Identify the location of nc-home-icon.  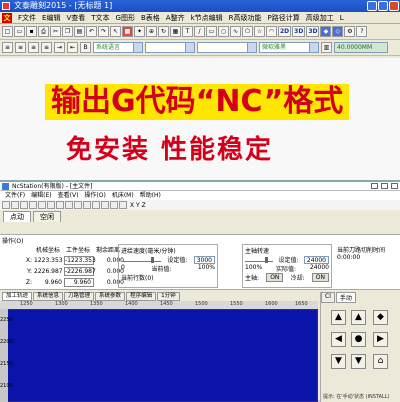
(51, 205).